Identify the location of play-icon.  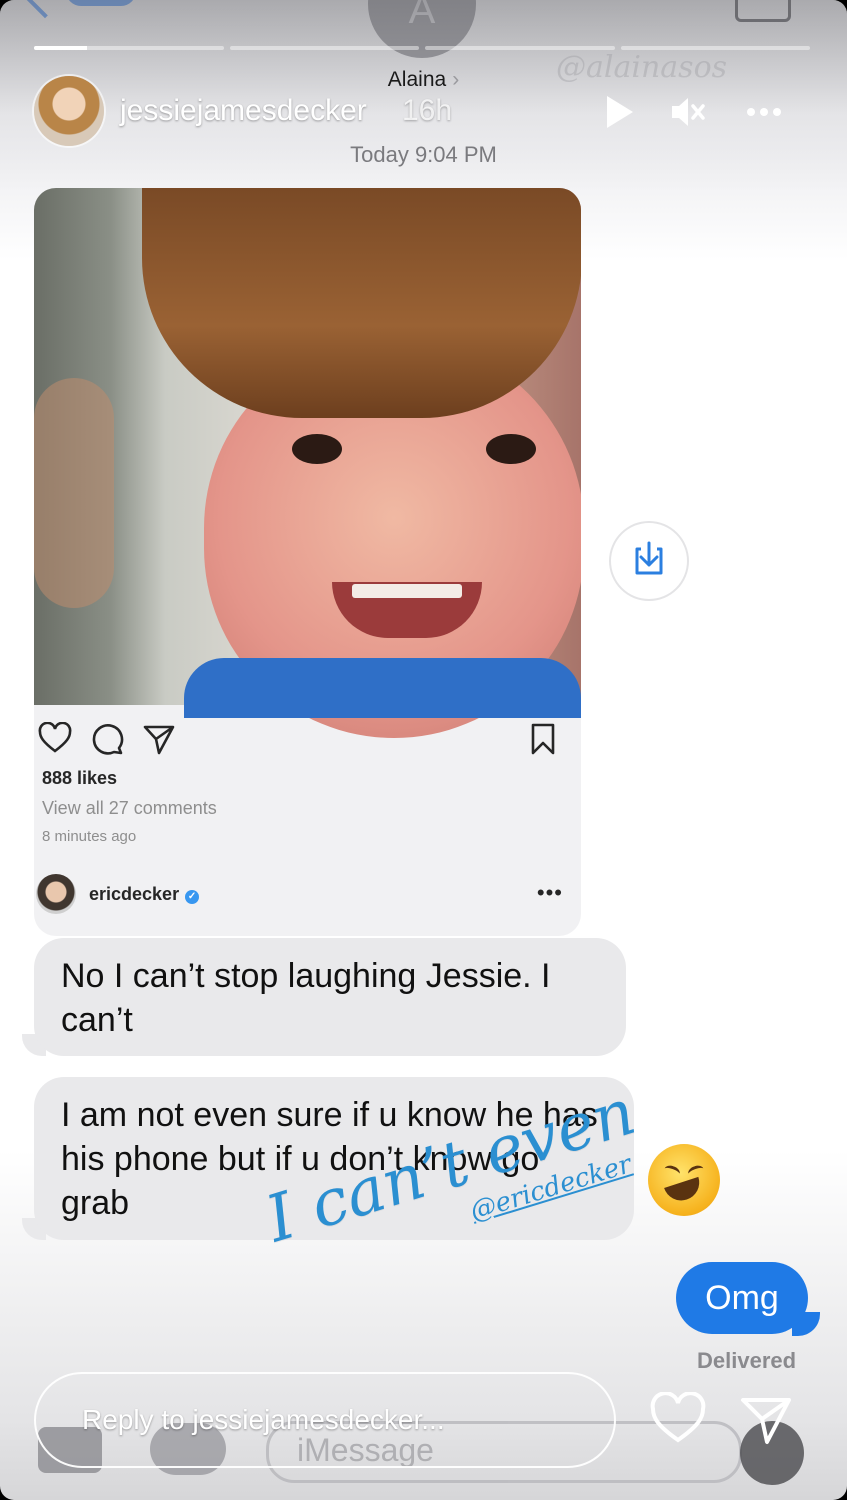
(620, 112).